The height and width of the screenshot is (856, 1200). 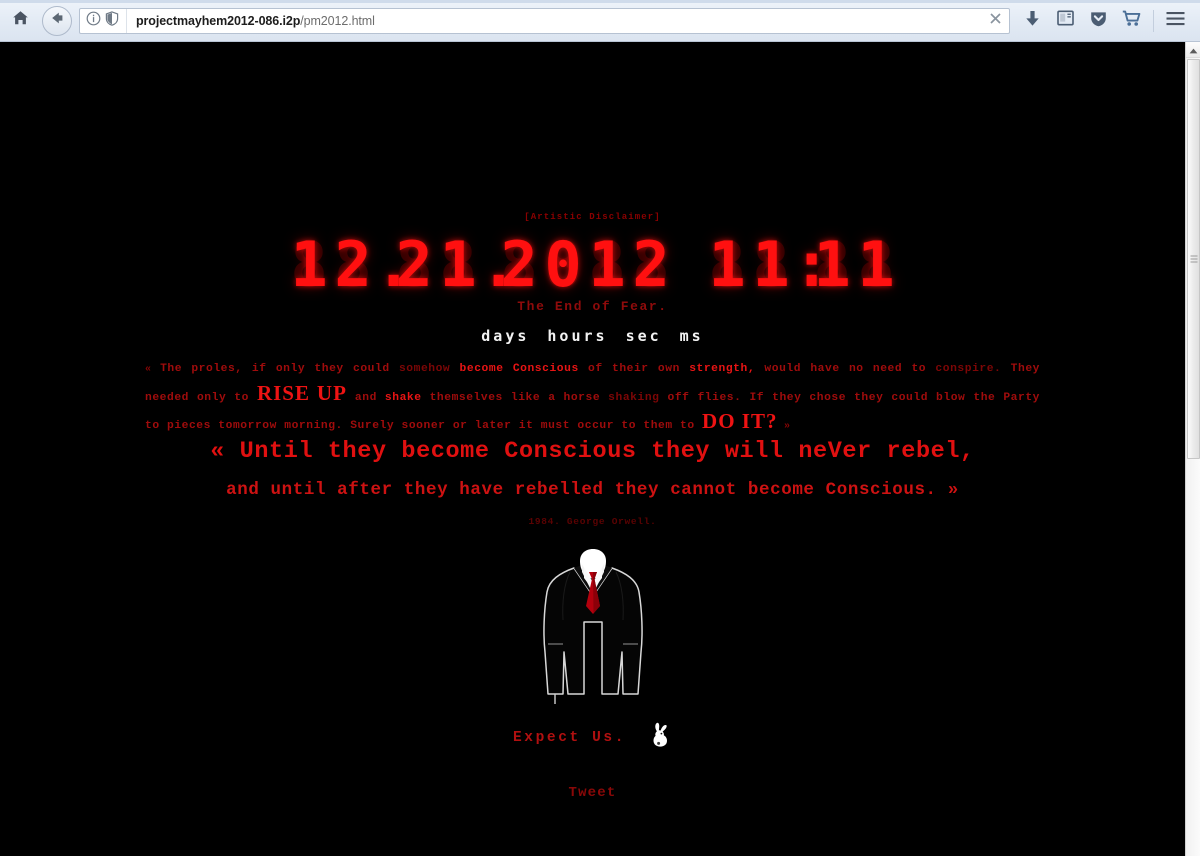 I want to click on paragraph-segment: RISE UP, so click(x=301, y=392).